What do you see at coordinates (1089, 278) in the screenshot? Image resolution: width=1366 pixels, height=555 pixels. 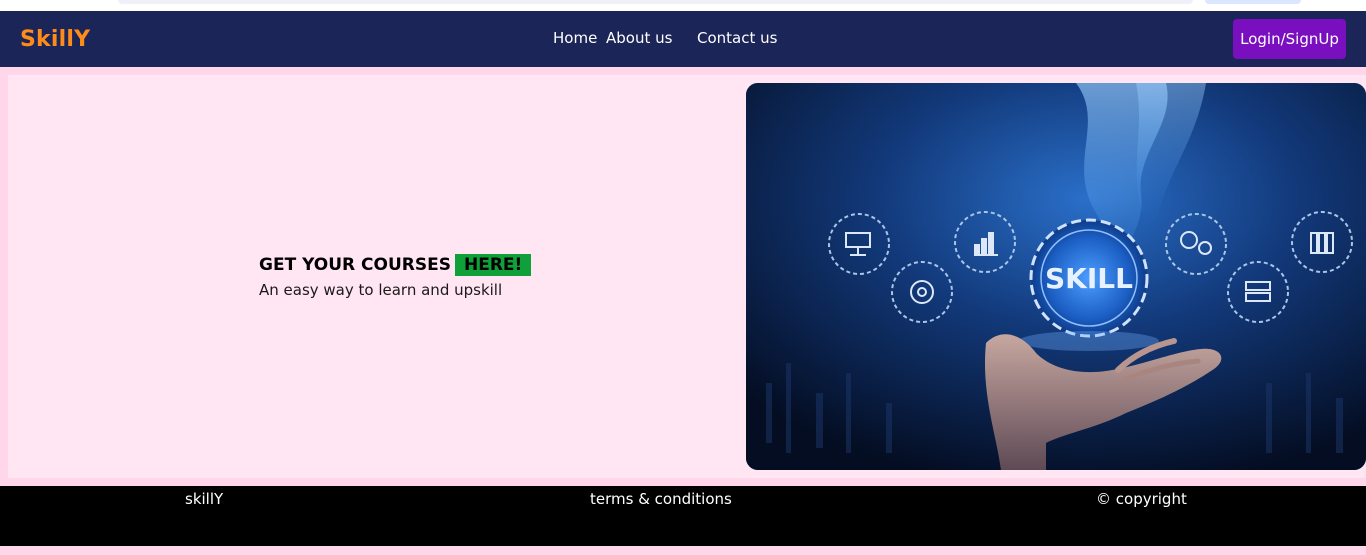 I see `skill-orb-text: SKILL` at bounding box center [1089, 278].